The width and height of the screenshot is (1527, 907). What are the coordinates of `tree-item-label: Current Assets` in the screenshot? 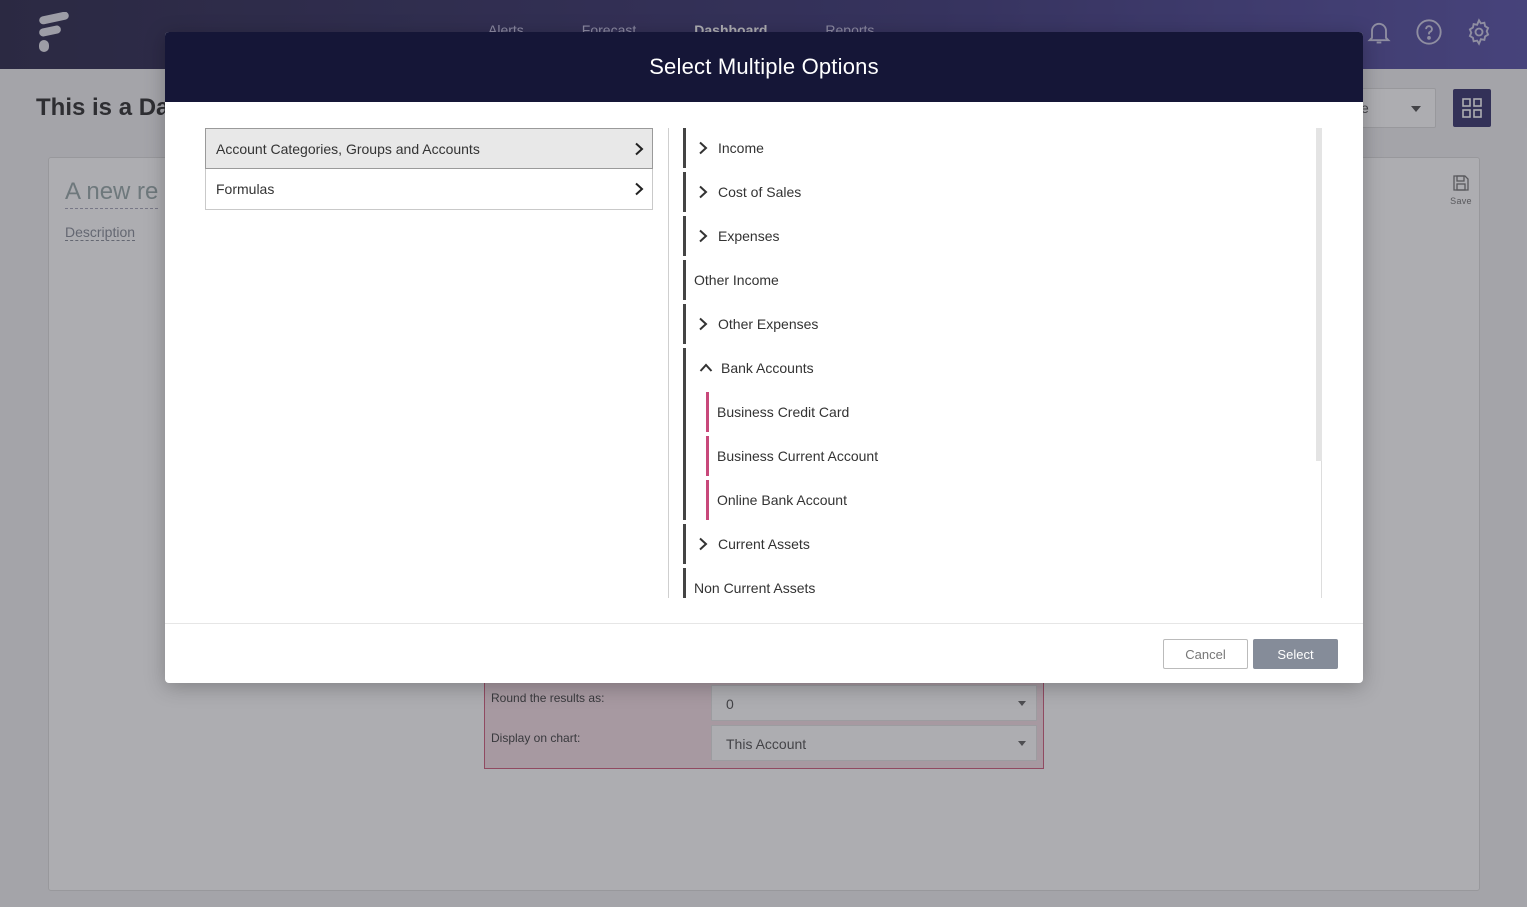 It's located at (764, 544).